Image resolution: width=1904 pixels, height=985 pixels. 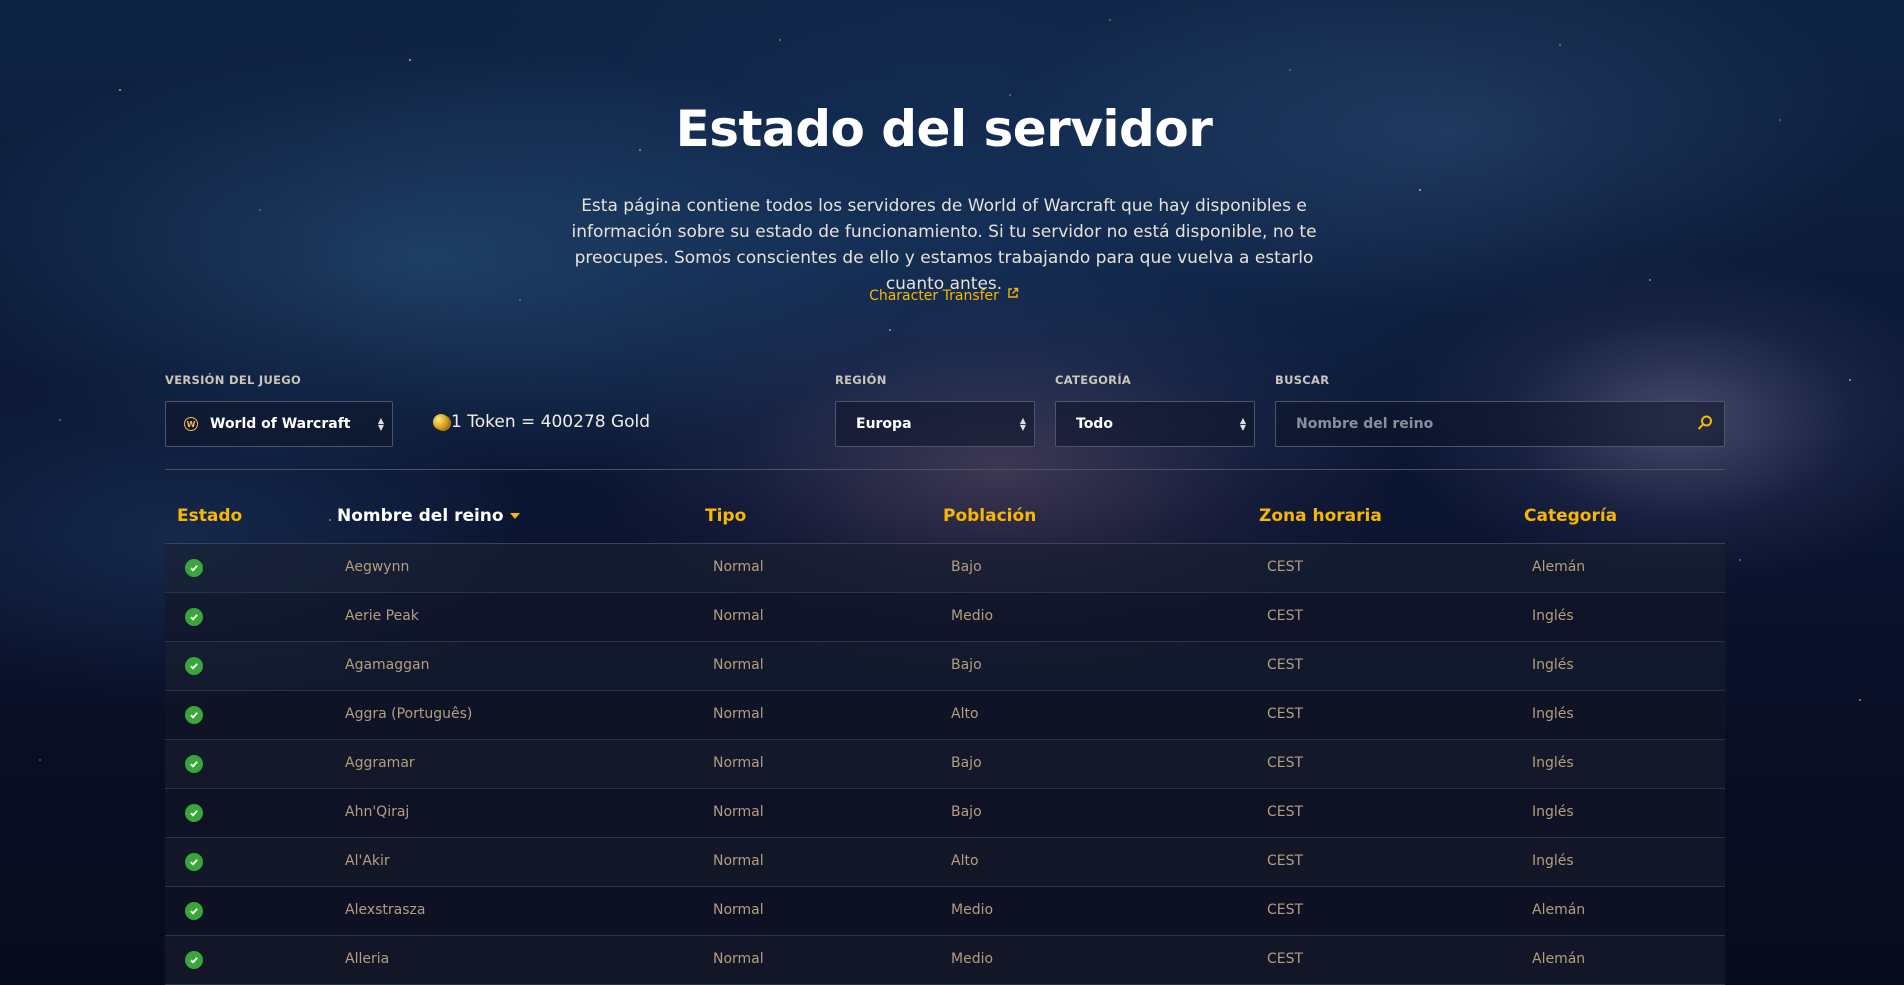 I want to click on category-value: Todo, so click(x=1094, y=424).